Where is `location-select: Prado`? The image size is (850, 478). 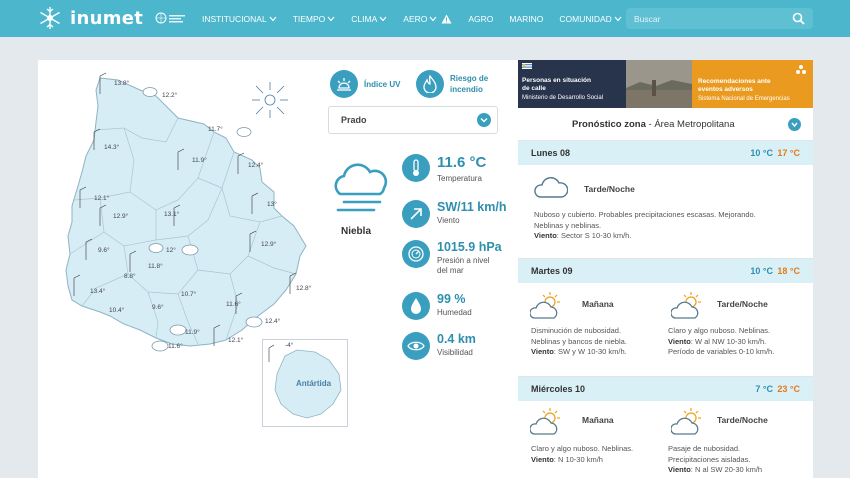 location-select: Prado is located at coordinates (413, 120).